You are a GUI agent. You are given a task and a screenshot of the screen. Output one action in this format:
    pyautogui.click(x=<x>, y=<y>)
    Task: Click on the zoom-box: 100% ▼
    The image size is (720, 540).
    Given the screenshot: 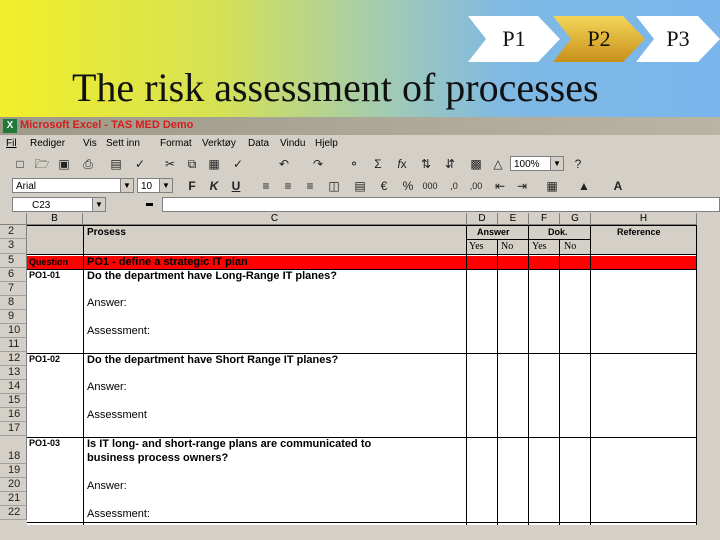 What is the action you would take?
    pyautogui.click(x=537, y=163)
    